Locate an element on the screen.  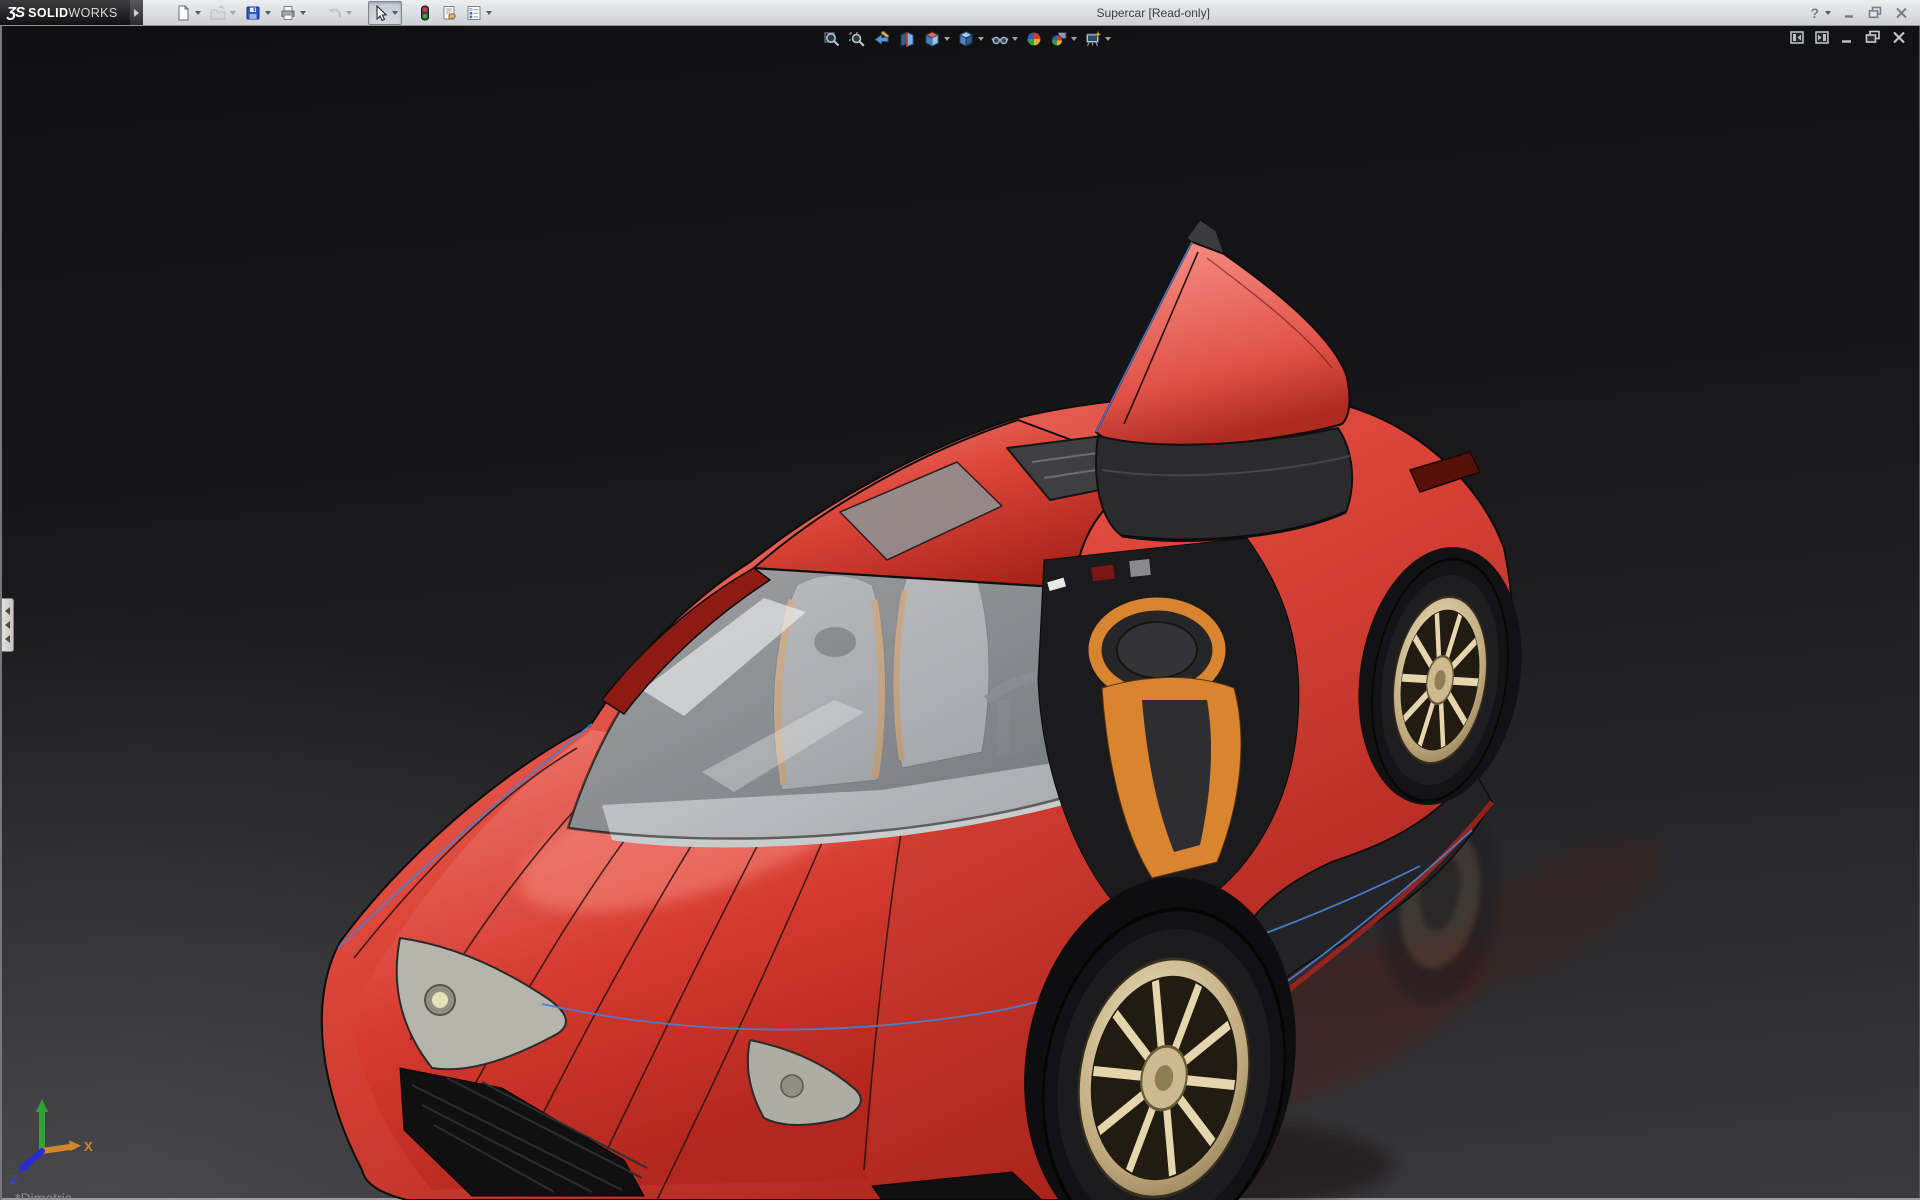
standard-toolbar is located at coordinates (333, 12).